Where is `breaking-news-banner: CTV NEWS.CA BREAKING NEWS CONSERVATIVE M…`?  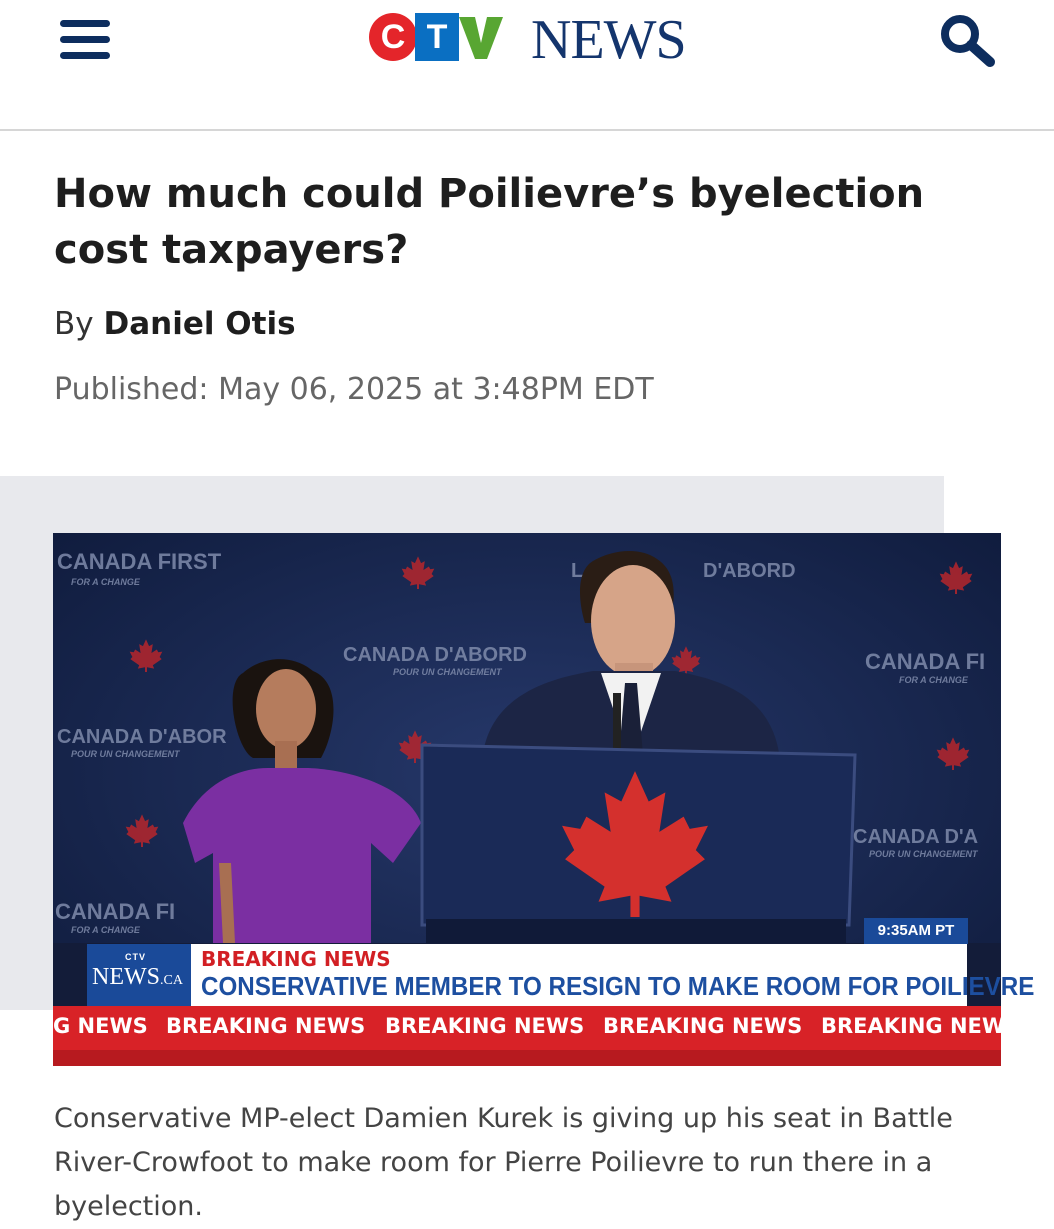 breaking-news-banner: CTV NEWS.CA BREAKING NEWS CONSERVATIVE M… is located at coordinates (560, 975).